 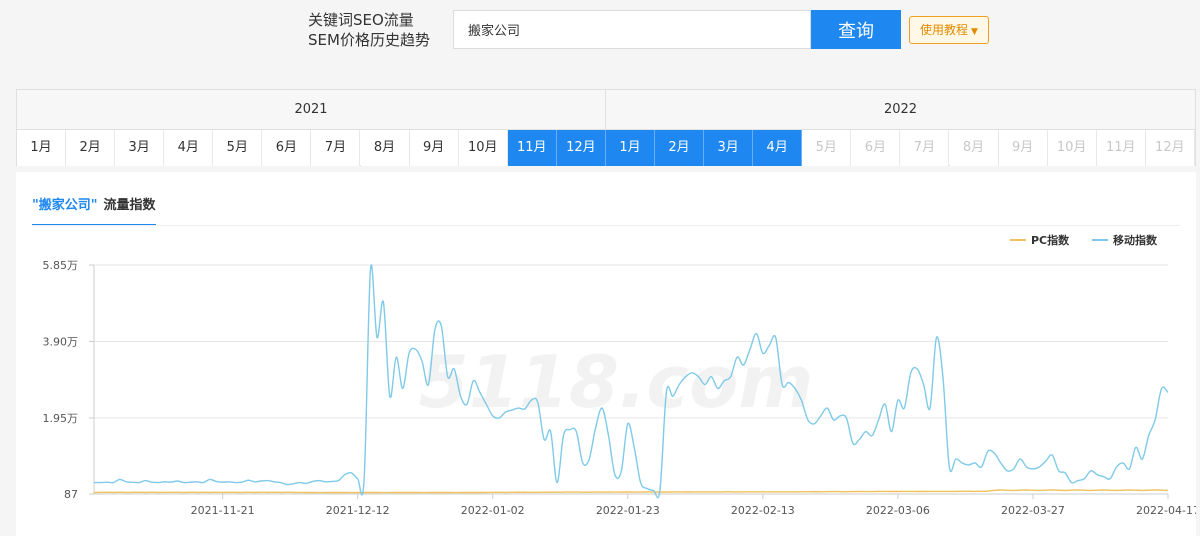 I want to click on x-tick-label: 2022-01-02, so click(x=493, y=510).